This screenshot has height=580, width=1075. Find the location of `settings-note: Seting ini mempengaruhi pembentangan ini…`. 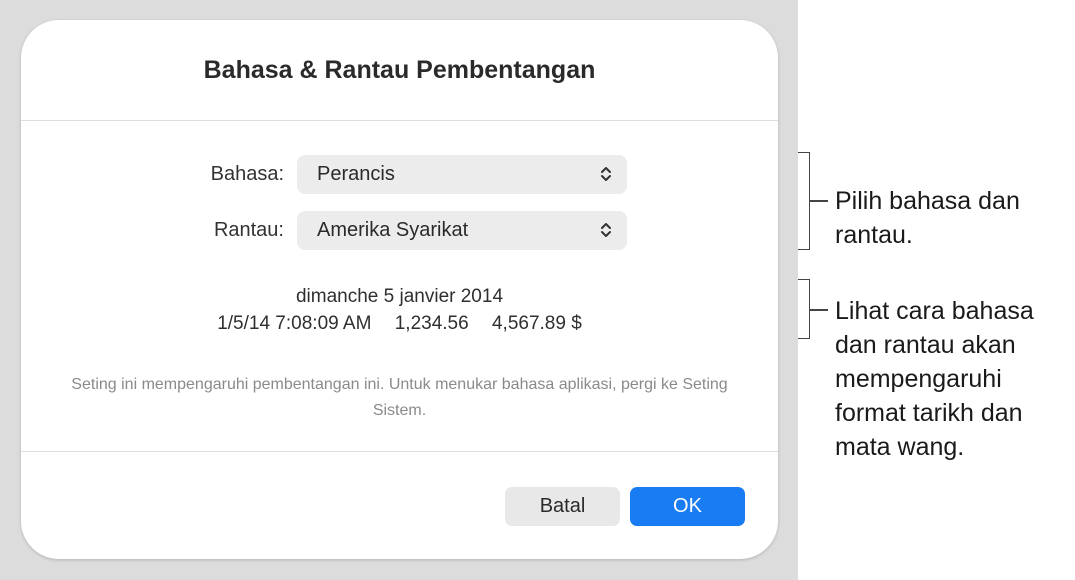

settings-note: Seting ini mempengaruhi pembentangan ini… is located at coordinates (399, 397).